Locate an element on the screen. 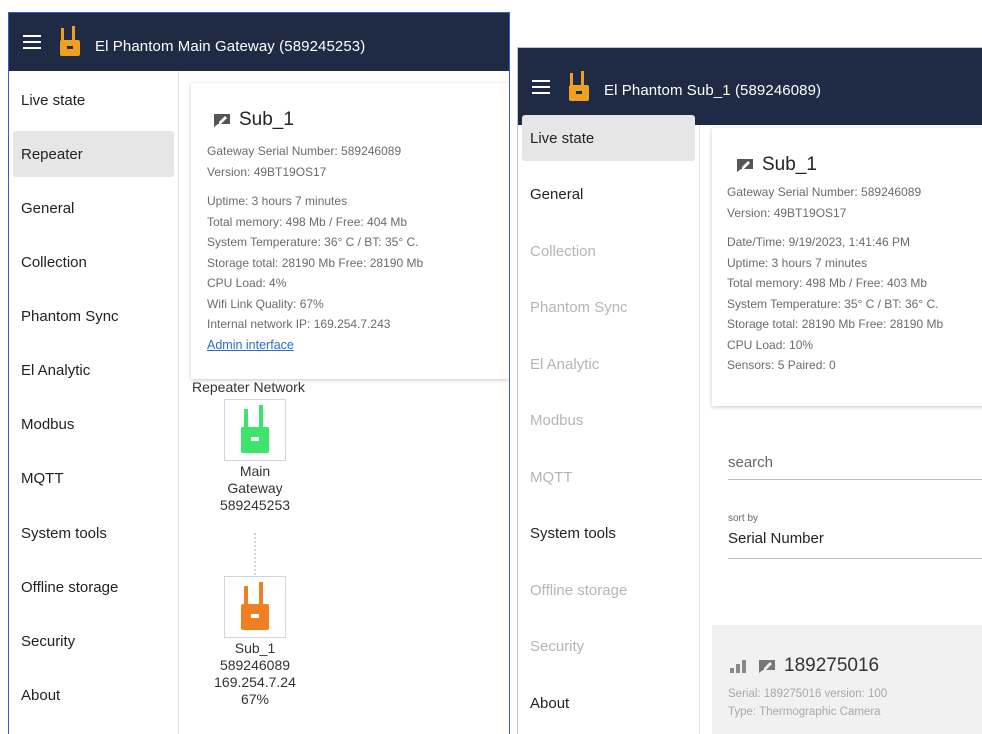  datetime-text: Date/Time: 9/19/2023, 1:41:46 PM is located at coordinates (818, 242).